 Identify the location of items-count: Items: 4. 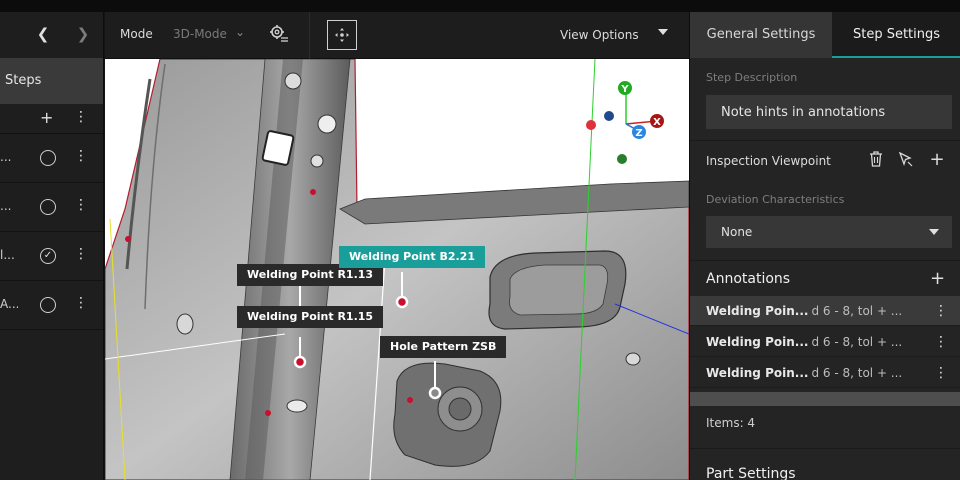
(731, 423).